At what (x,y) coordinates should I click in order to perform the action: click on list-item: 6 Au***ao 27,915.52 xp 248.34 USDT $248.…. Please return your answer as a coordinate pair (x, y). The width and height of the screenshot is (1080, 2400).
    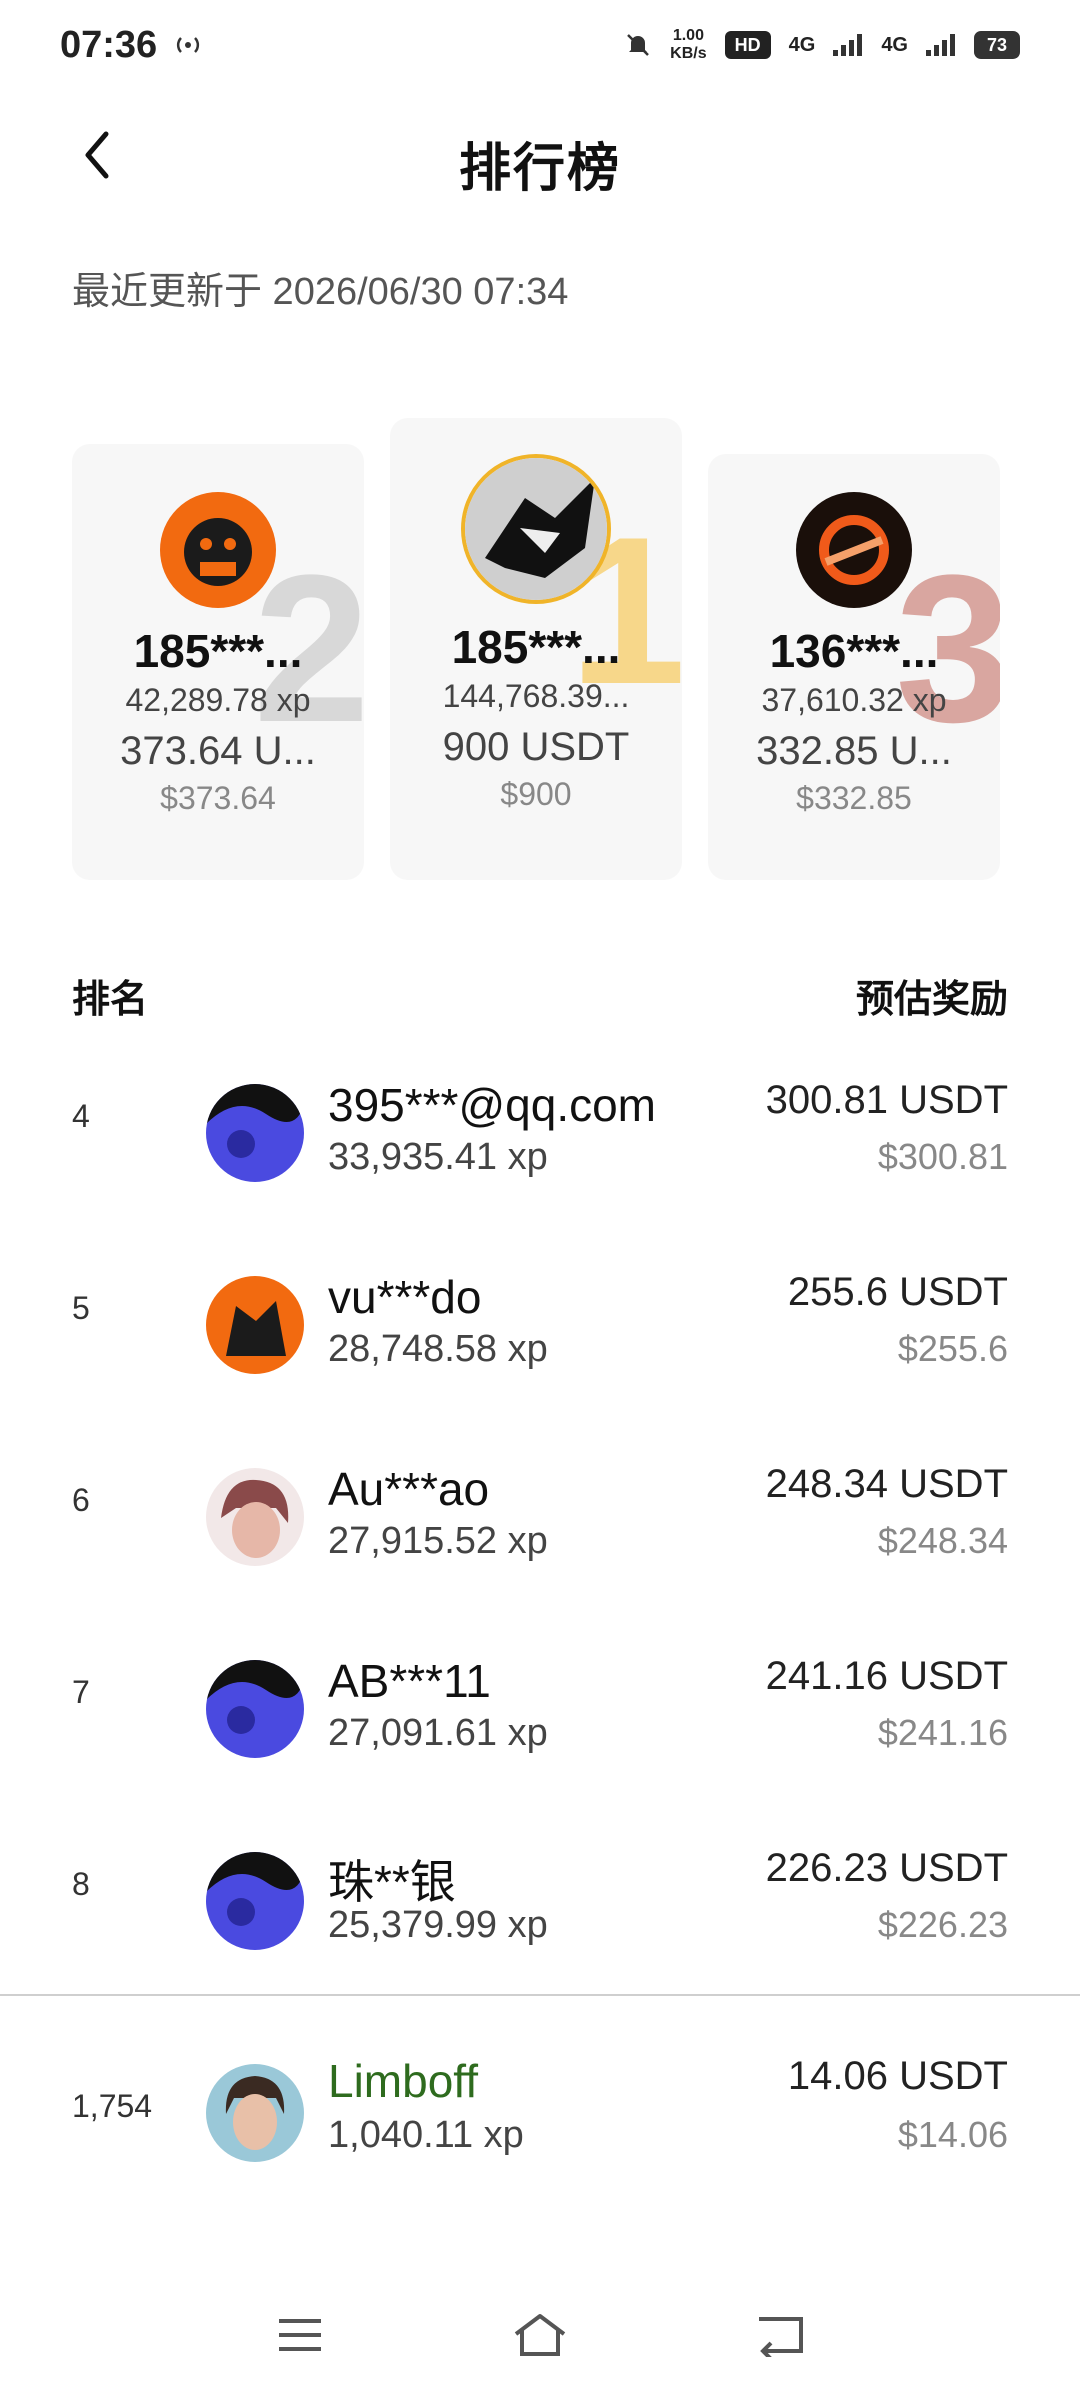
    Looking at the image, I should click on (540, 1518).